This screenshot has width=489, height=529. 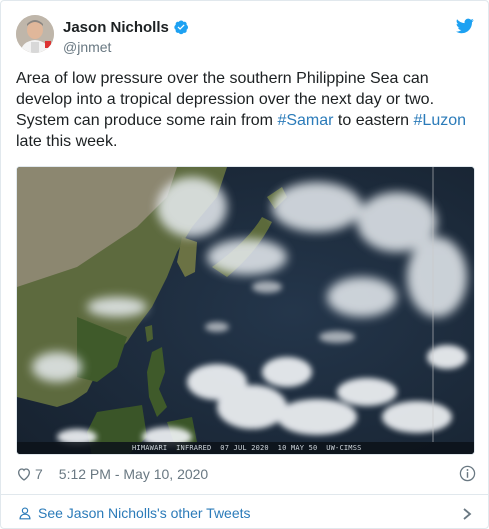 I want to click on heart-icon, so click(x=24, y=474).